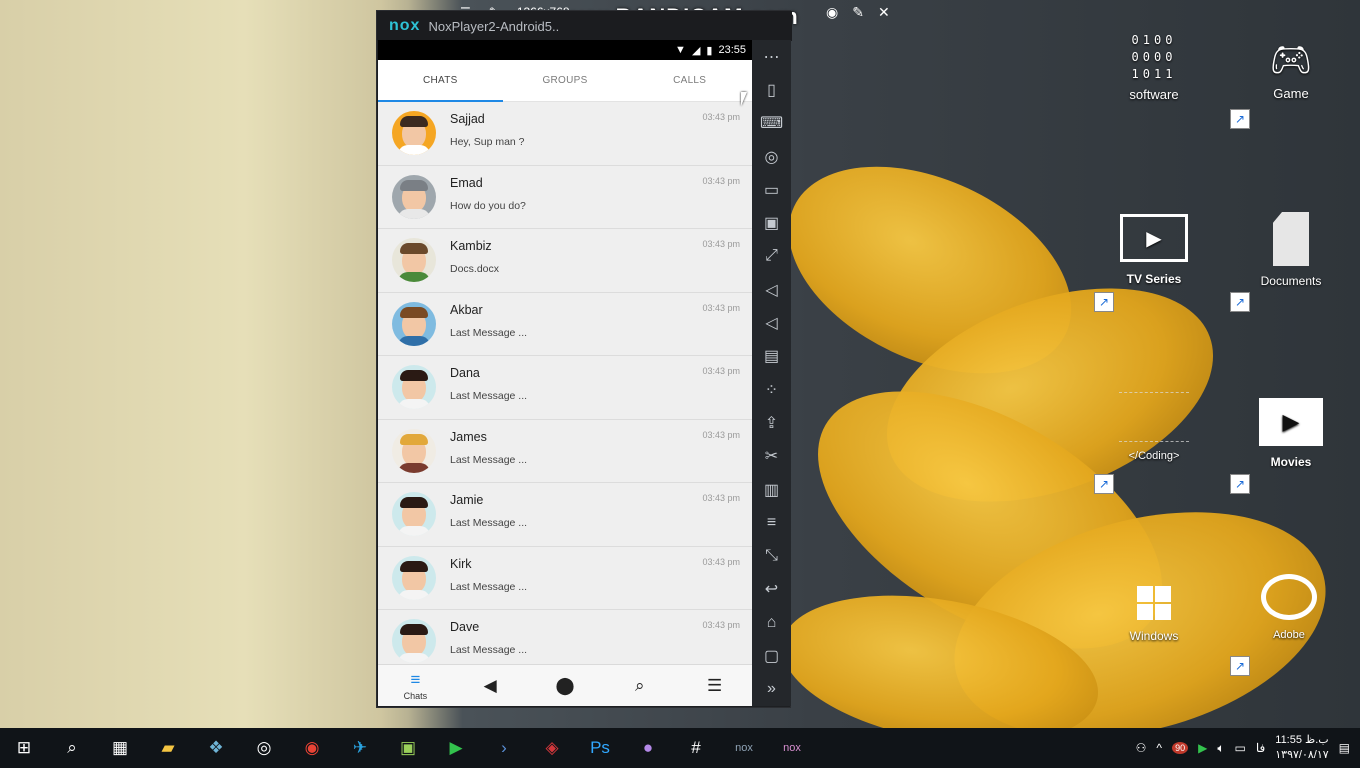 This screenshot has height=768, width=1360. I want to click on chevron-up-icon: ^, so click(1159, 748).